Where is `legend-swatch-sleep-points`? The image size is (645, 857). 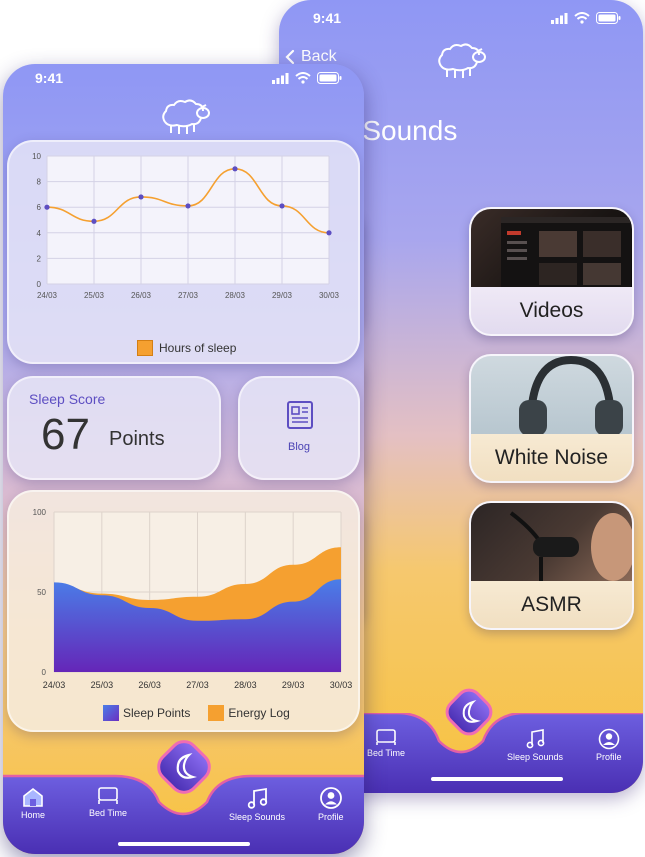
legend-swatch-sleep-points is located at coordinates (111, 713).